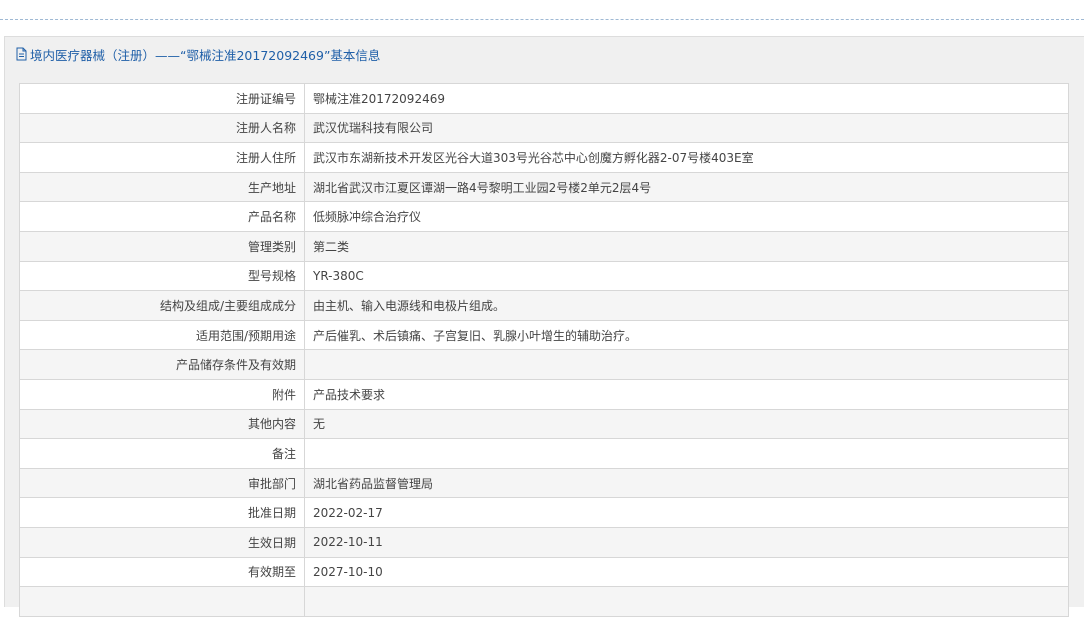  What do you see at coordinates (205, 55) in the screenshot?
I see `panel-title: 境内医疗器械（注册）——“鄂械注准20172092469”基本信息` at bounding box center [205, 55].